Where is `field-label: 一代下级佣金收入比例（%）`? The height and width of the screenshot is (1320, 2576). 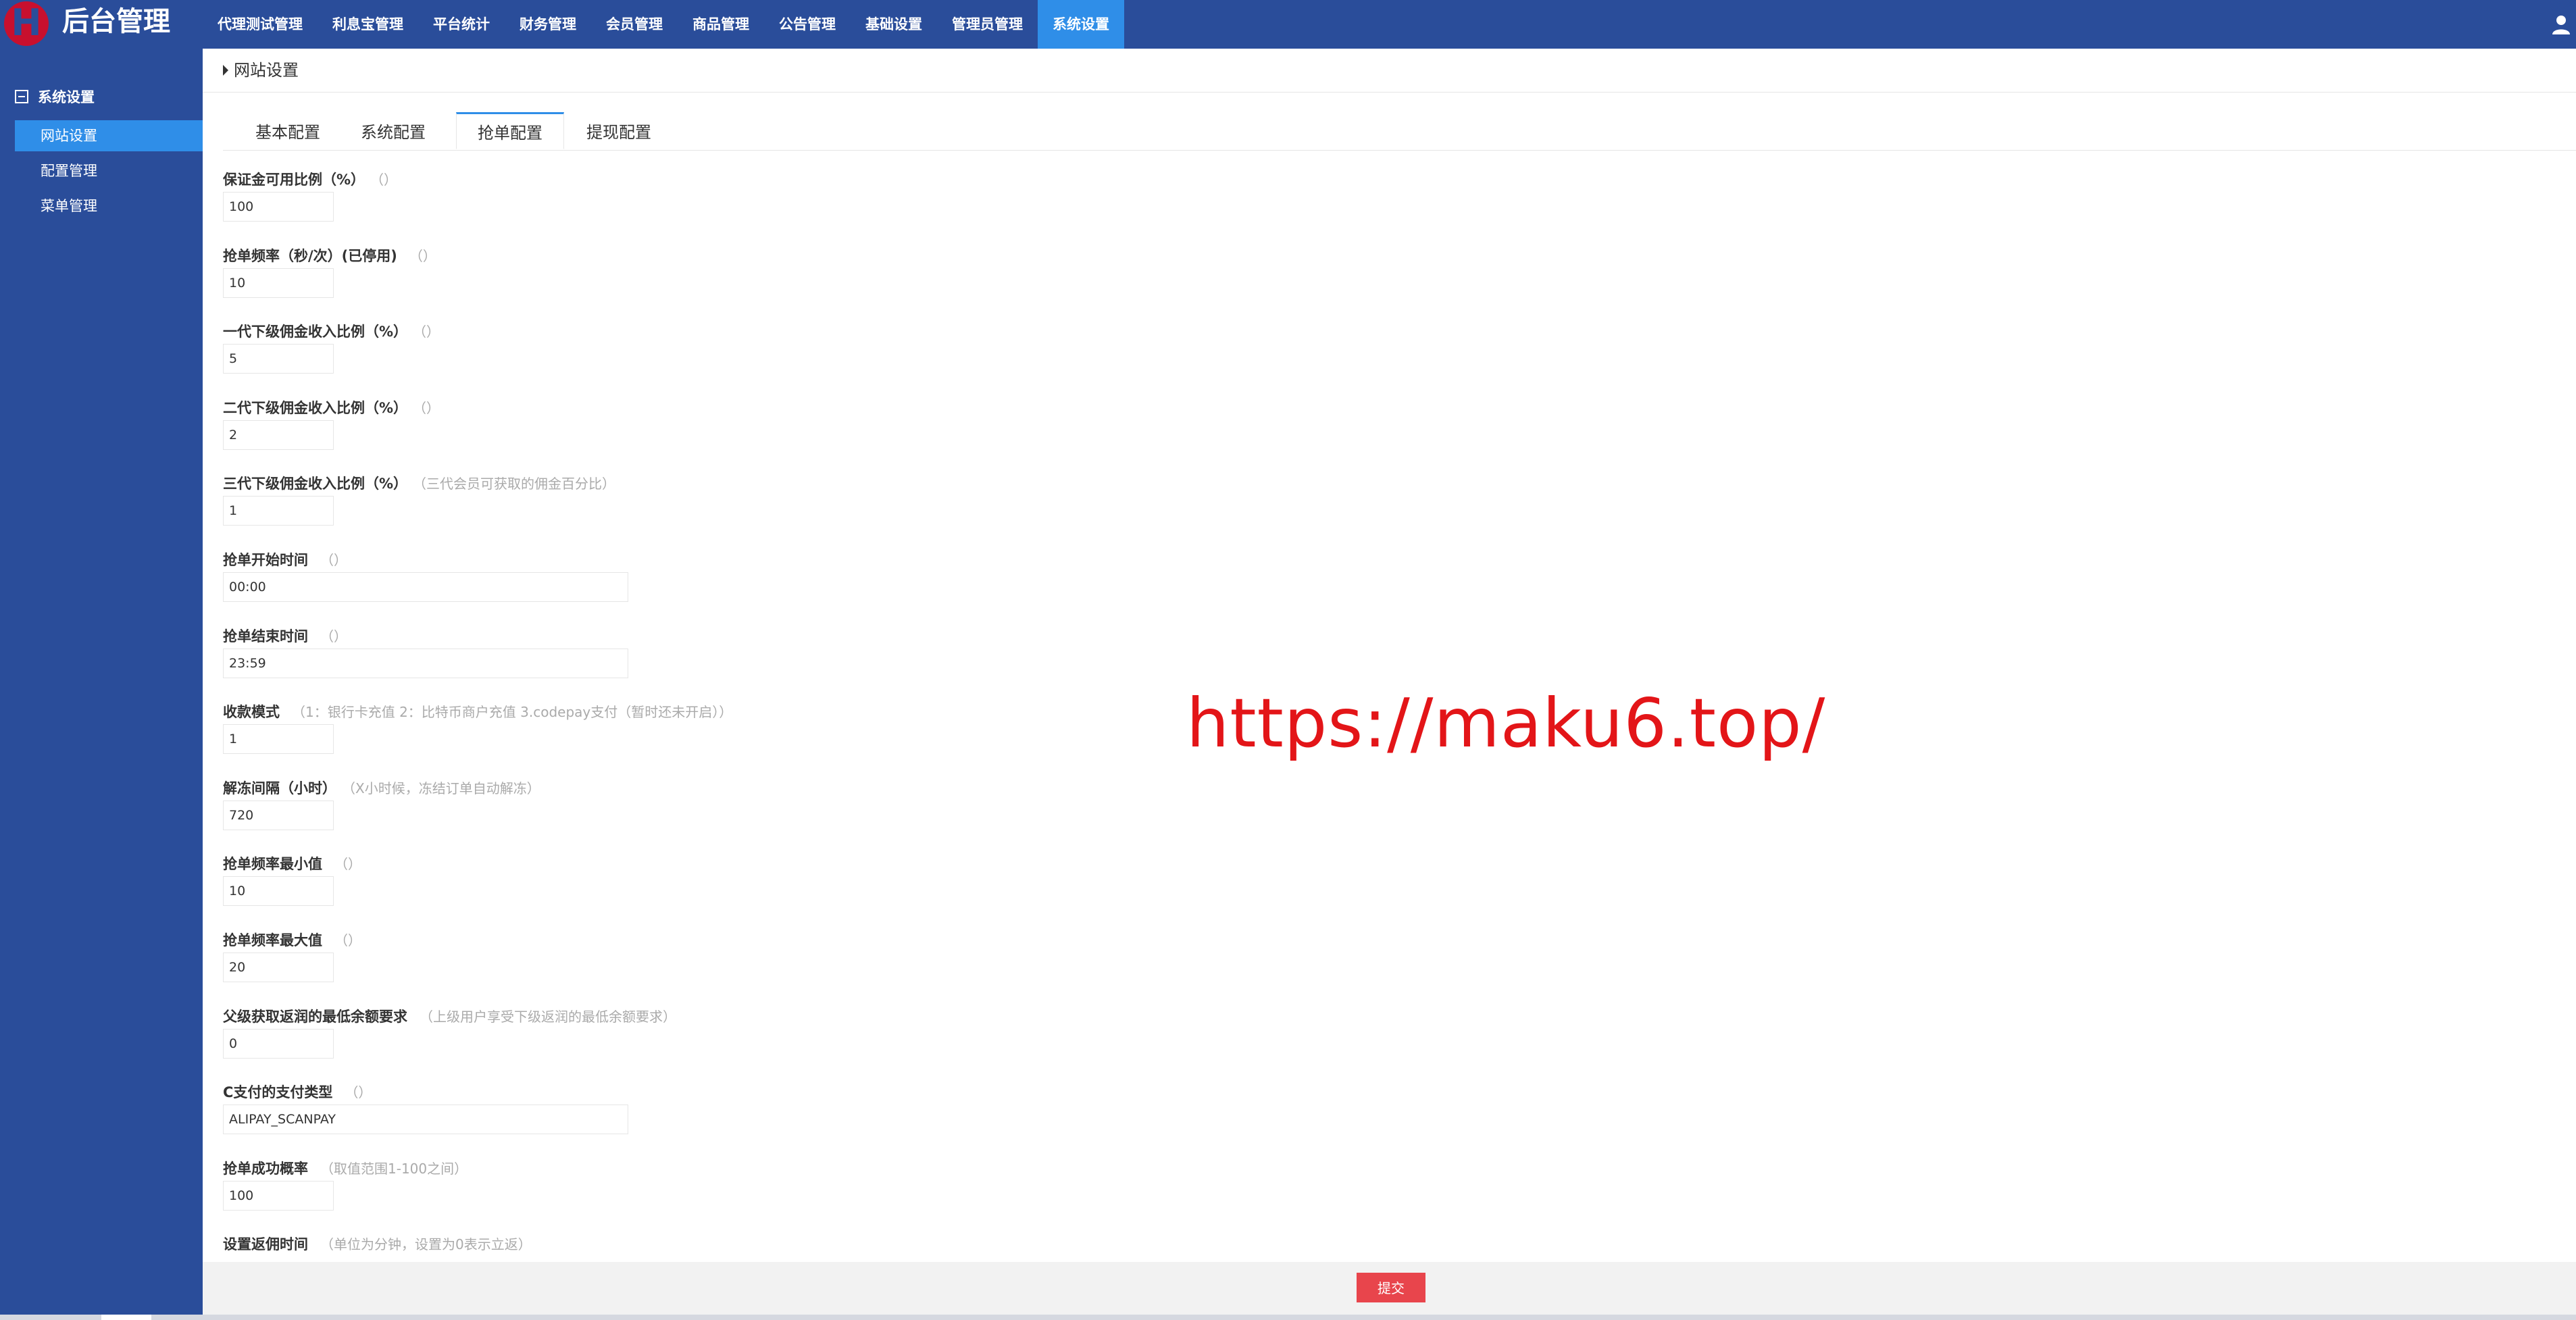
field-label: 一代下级佣金收入比例（%） is located at coordinates (315, 332).